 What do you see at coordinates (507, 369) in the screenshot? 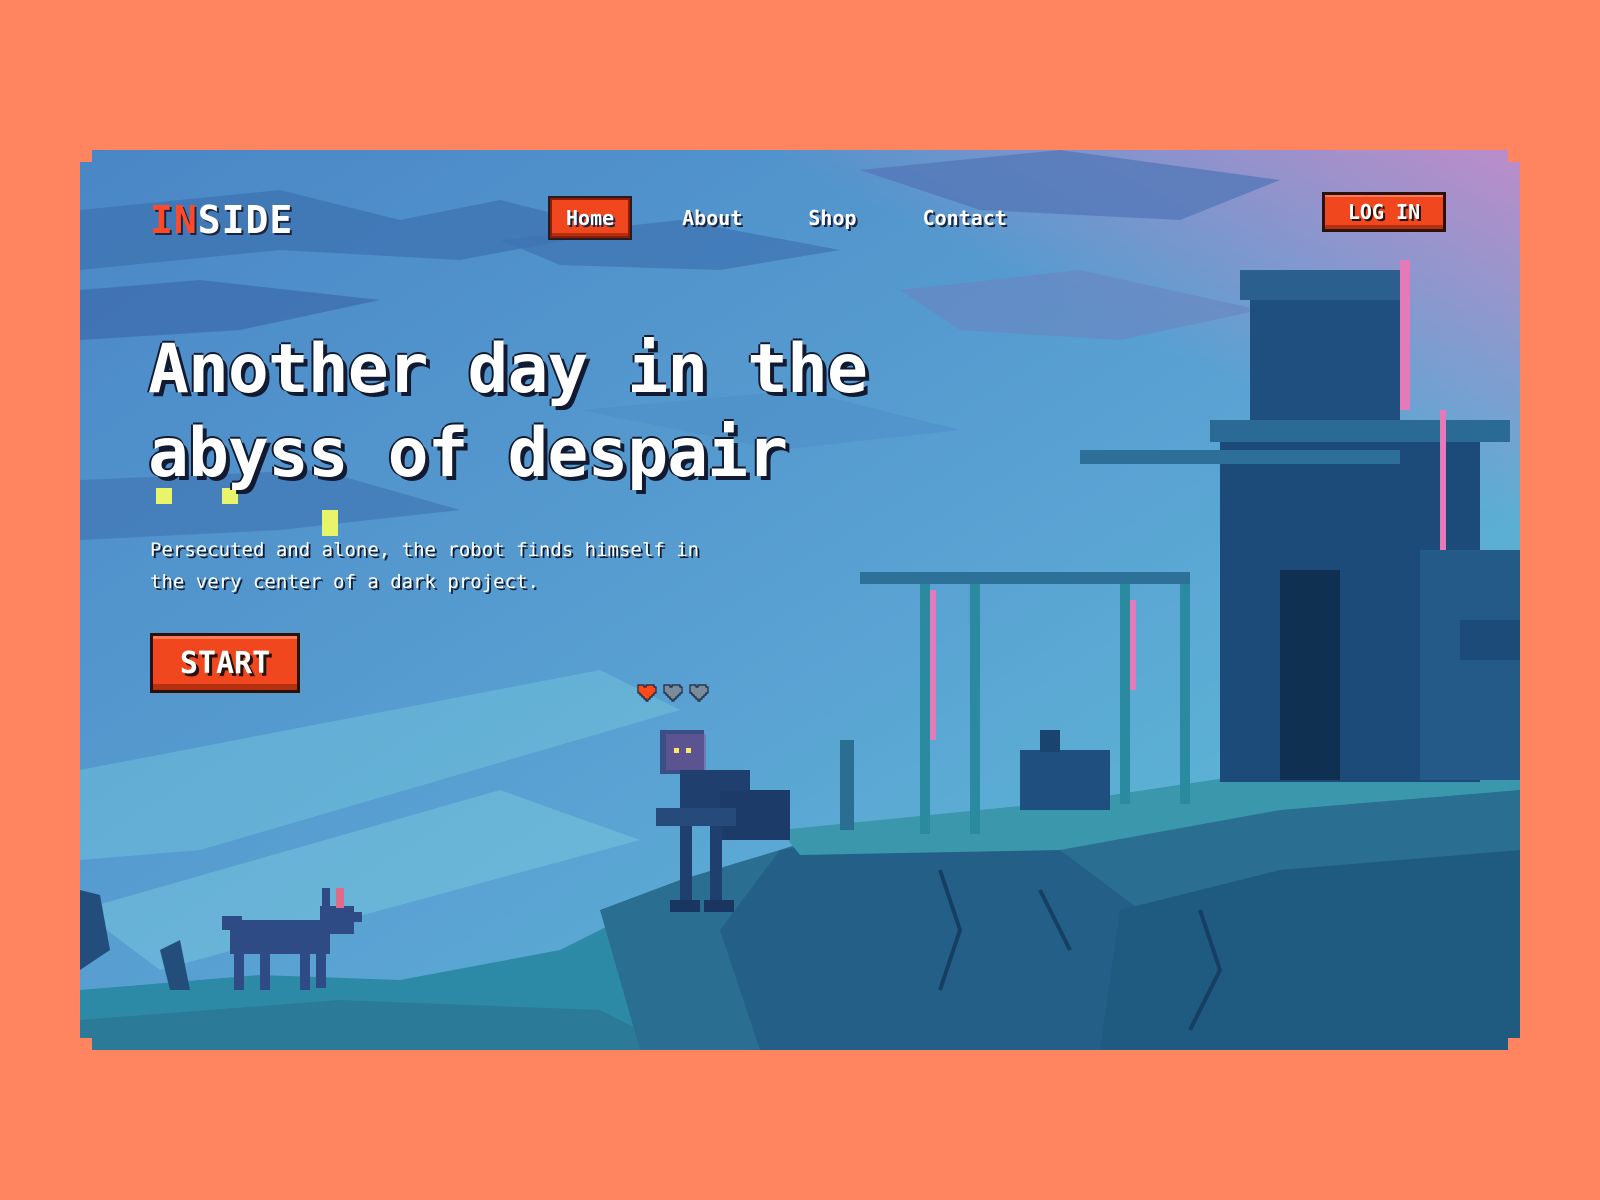
I see `hero-title-line1: Another day in the` at bounding box center [507, 369].